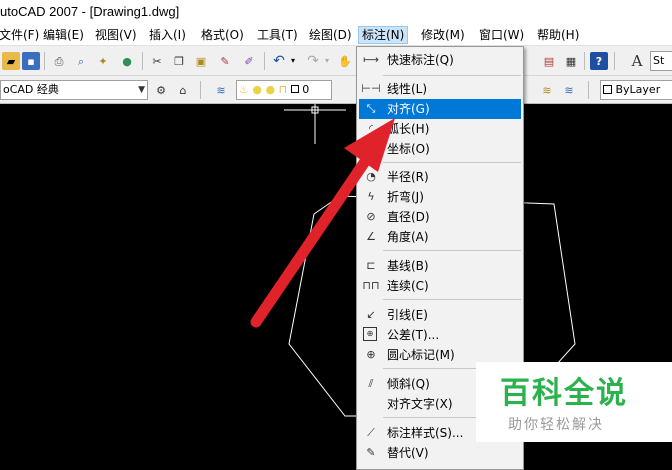 This screenshot has width=672, height=470. Describe the element at coordinates (313, 61) in the screenshot. I see `redo-icon: ↷` at that location.